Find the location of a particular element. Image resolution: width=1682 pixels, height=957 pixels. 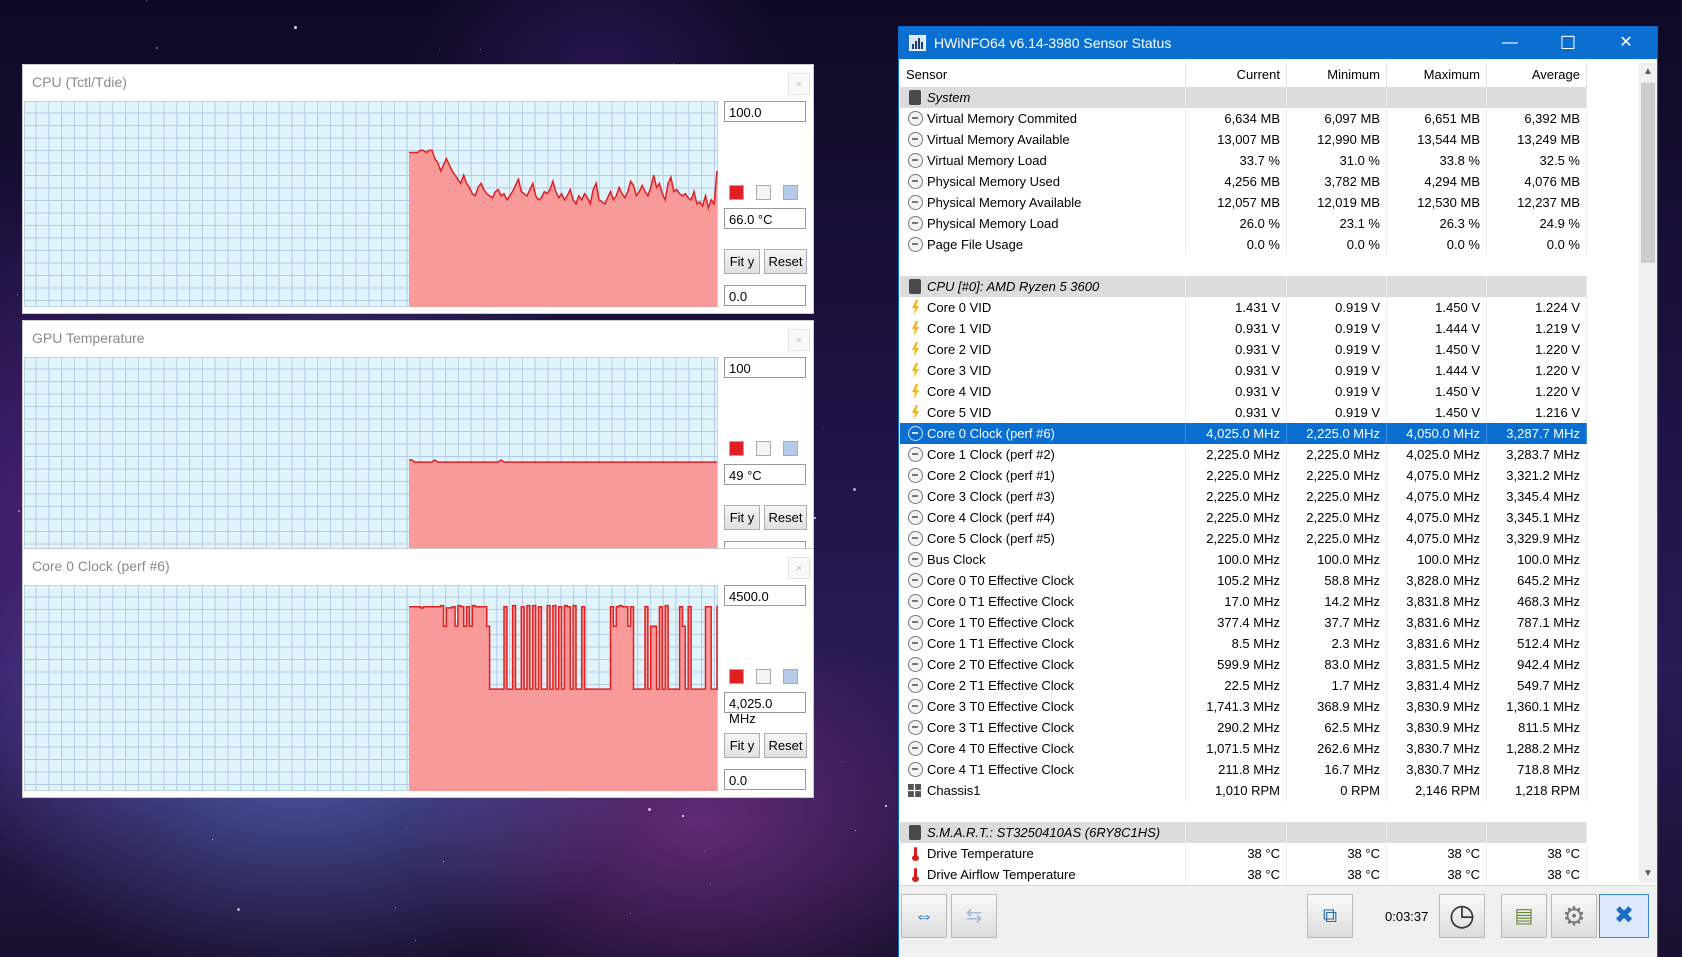

minimum-value: 6,097 MB is located at coordinates (1337, 118).